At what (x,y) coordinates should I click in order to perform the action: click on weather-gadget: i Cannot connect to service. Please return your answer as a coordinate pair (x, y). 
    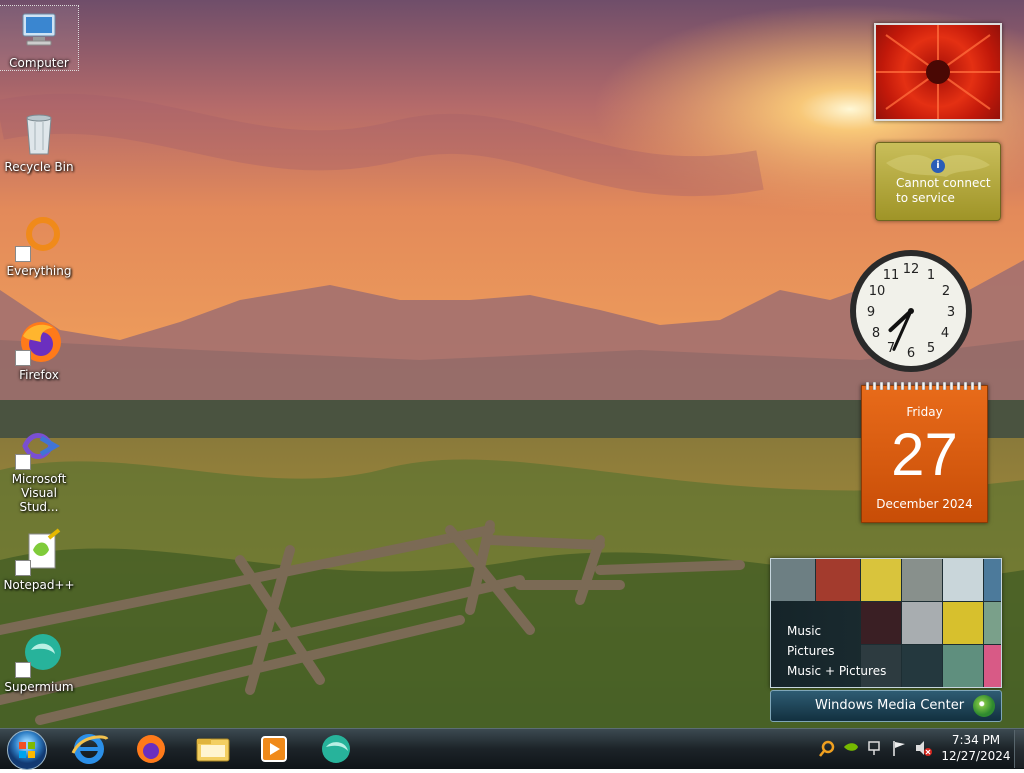
    Looking at the image, I should click on (938, 181).